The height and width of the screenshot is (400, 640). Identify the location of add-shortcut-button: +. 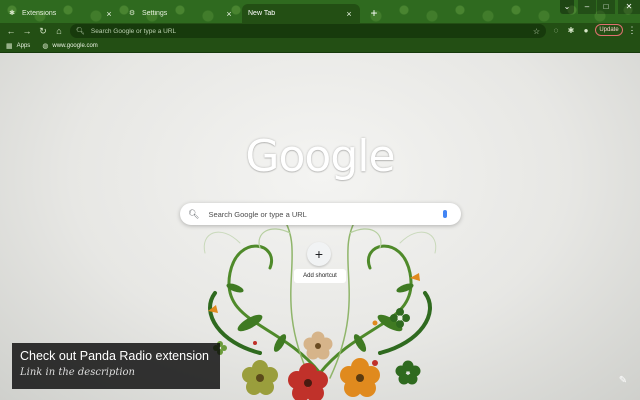
(319, 254).